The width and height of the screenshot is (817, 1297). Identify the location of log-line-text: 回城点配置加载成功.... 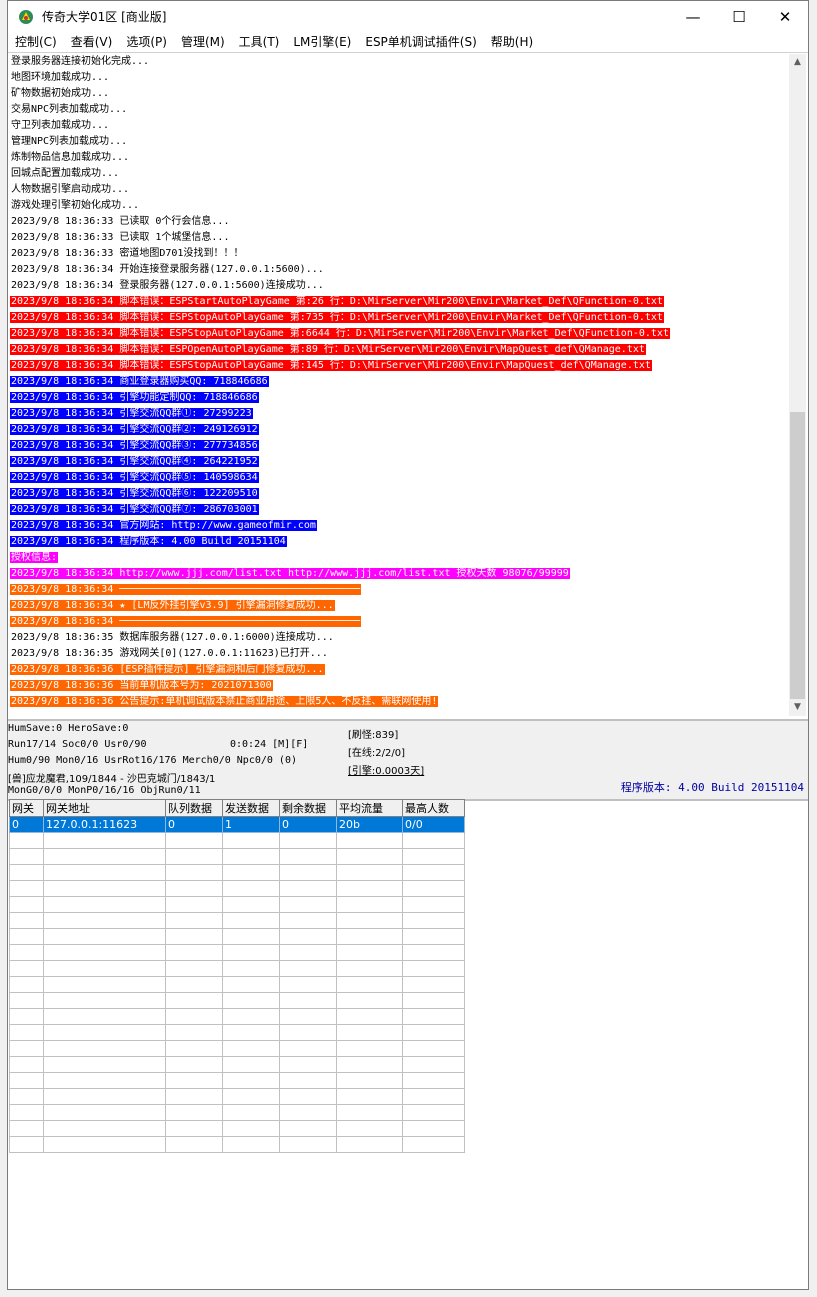
(65, 173).